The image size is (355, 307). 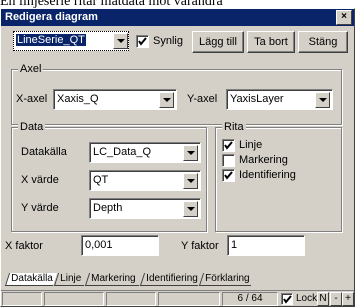 What do you see at coordinates (51, 40) in the screenshot?
I see `series-select-value: LineSerie_QT` at bounding box center [51, 40].